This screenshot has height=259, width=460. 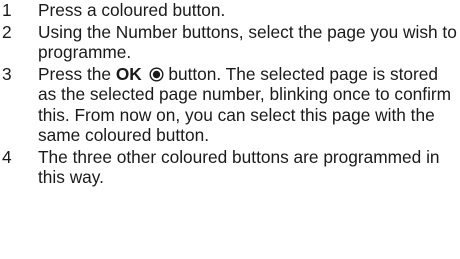 What do you see at coordinates (156, 74) in the screenshot?
I see `ok-button-icon` at bounding box center [156, 74].